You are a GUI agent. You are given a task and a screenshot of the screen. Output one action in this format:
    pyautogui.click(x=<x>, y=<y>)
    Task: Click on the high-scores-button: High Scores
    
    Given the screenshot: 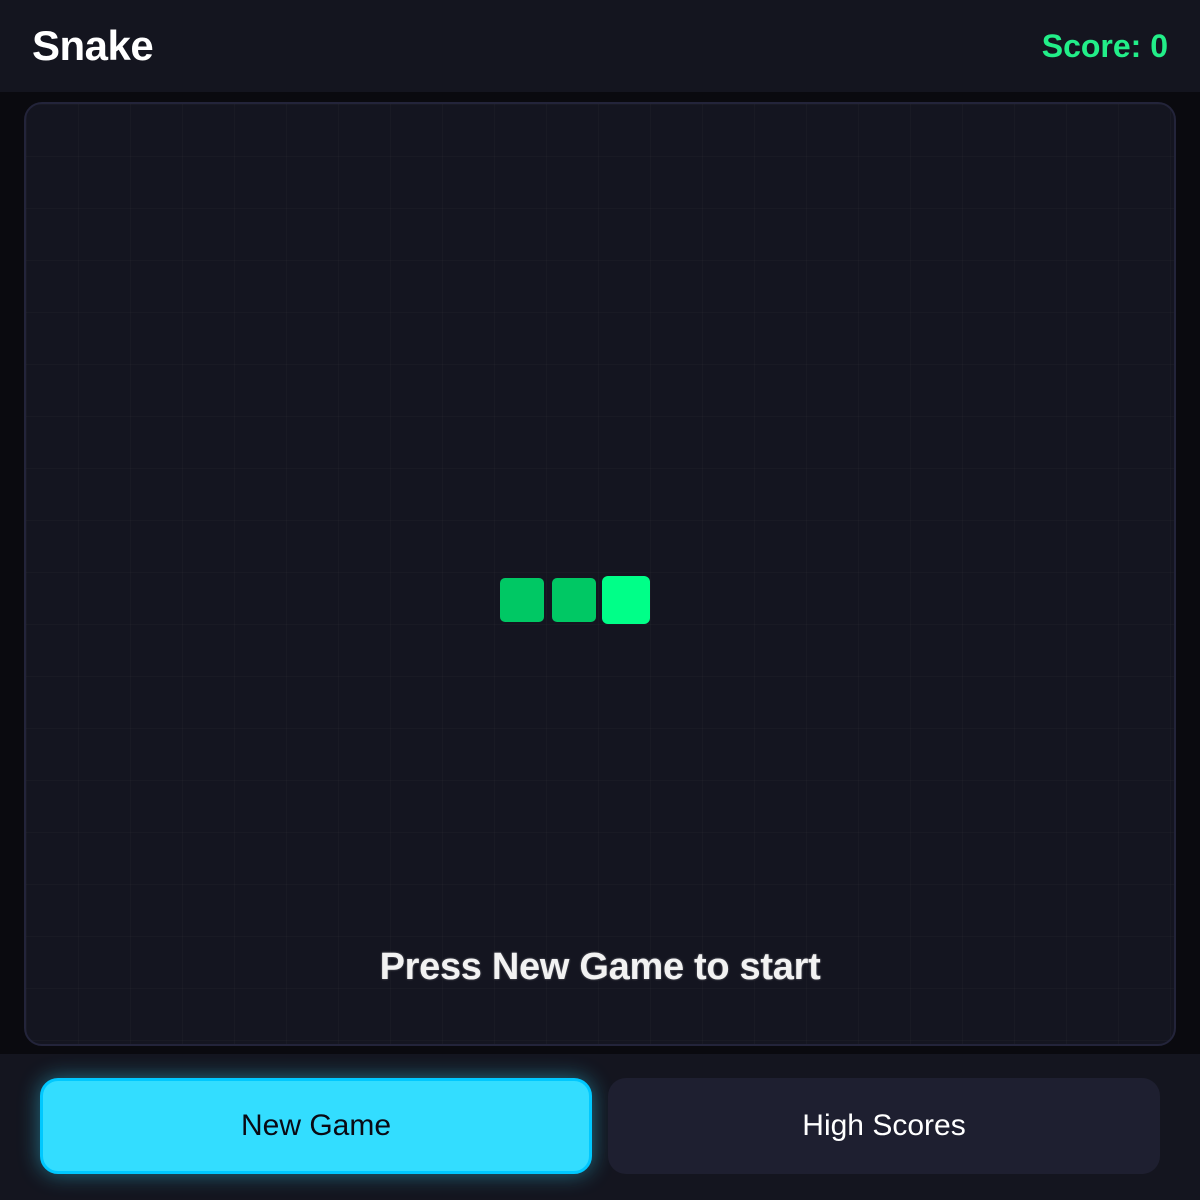 What is the action you would take?
    pyautogui.click(x=884, y=1126)
    